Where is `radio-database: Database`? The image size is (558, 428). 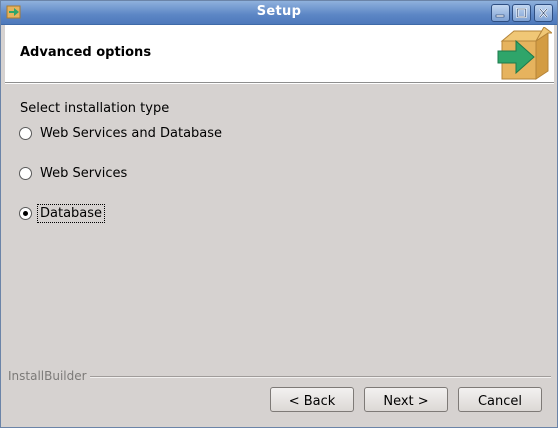
radio-database: Database is located at coordinates (62, 213).